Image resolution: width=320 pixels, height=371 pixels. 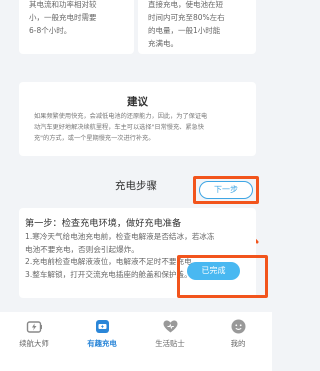 What do you see at coordinates (170, 343) in the screenshot?
I see `tab-label: 生活贴士` at bounding box center [170, 343].